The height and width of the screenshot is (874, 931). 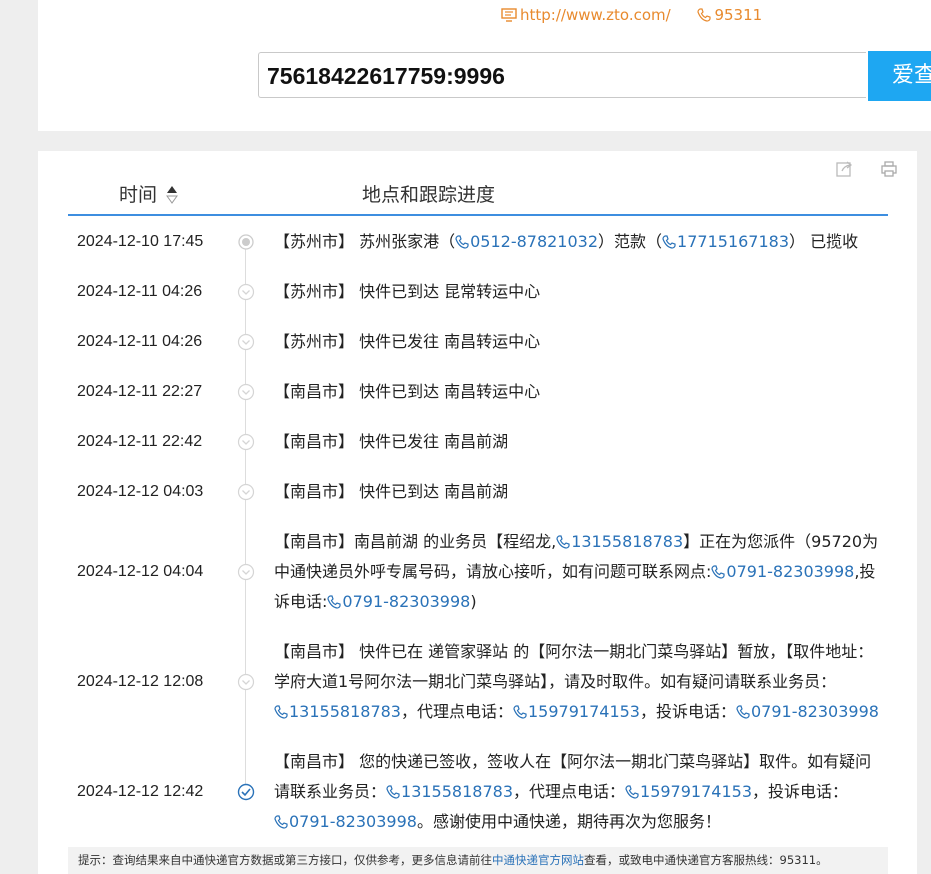 I want to click on event-time: 2024-12-12 12:08, so click(x=140, y=681).